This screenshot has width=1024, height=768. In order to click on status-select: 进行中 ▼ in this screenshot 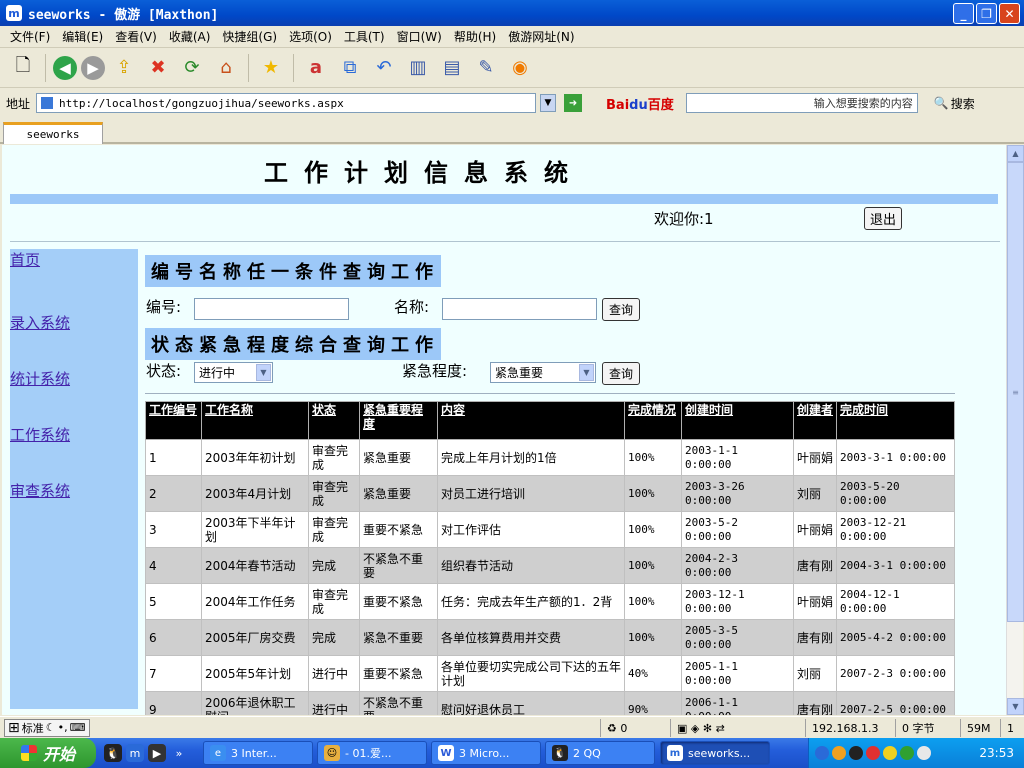, I will do `click(233, 372)`.